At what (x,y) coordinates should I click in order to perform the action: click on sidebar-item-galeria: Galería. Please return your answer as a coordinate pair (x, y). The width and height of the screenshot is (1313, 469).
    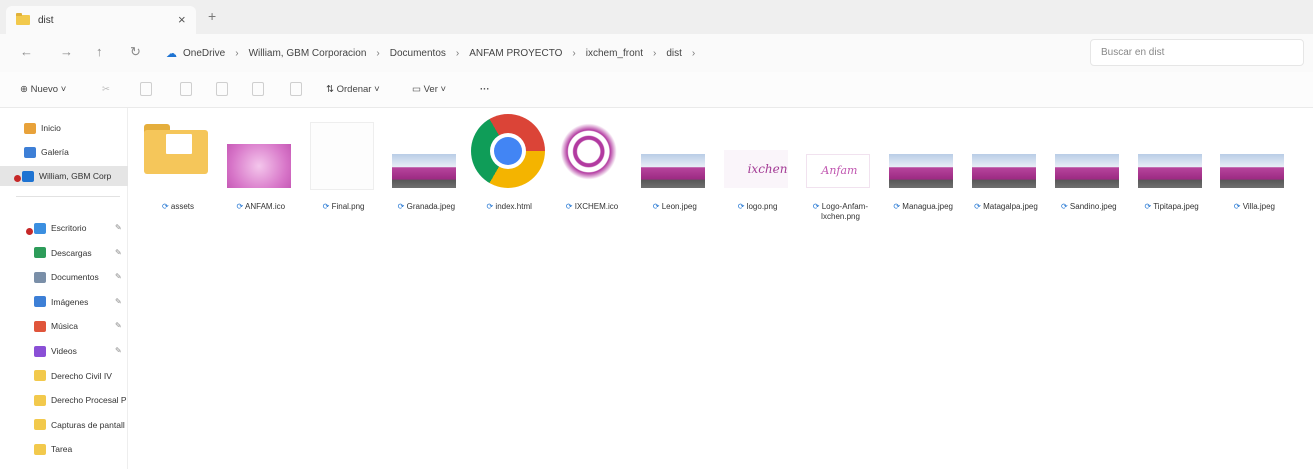
    Looking at the image, I should click on (64, 152).